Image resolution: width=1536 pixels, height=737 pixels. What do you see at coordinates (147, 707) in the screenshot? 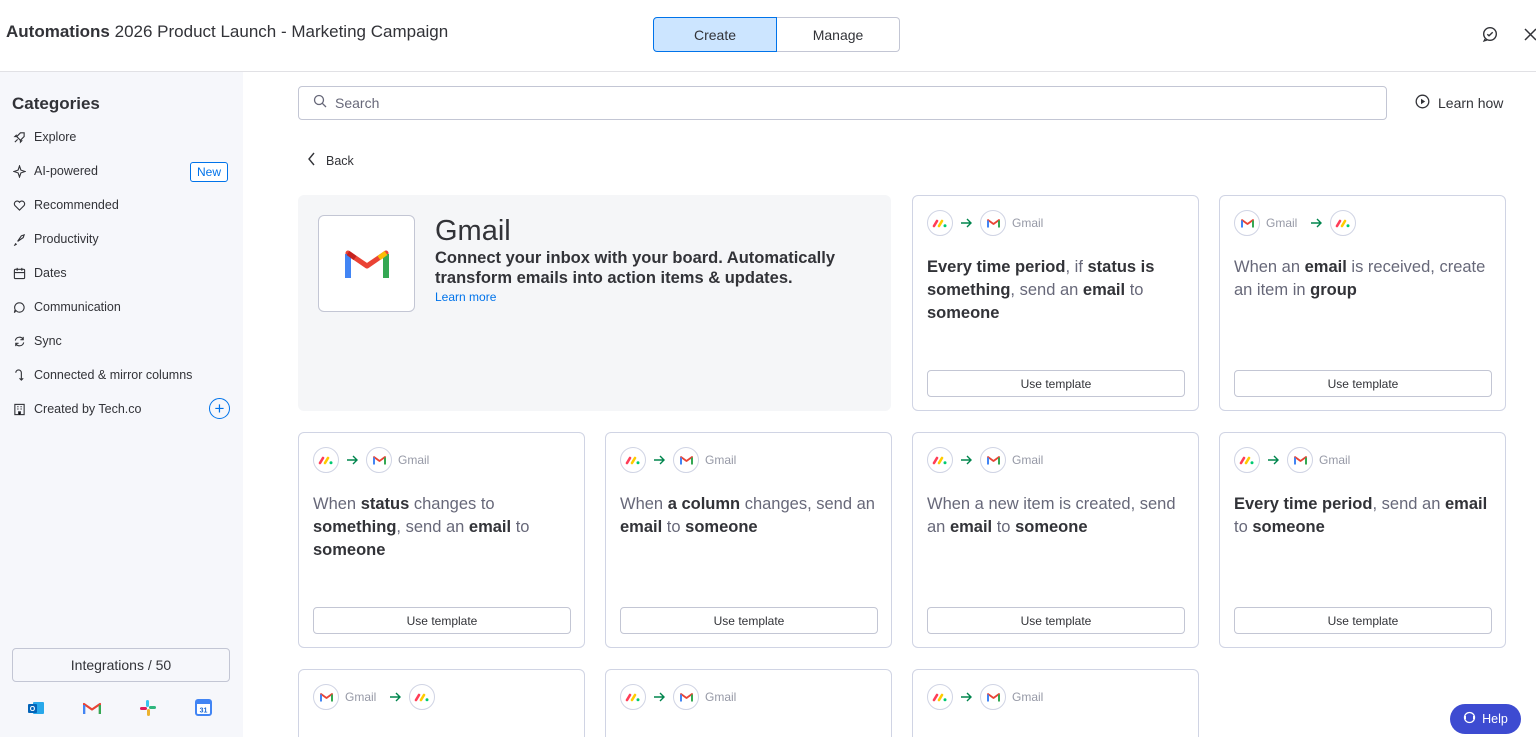
I see `slack-icon` at bounding box center [147, 707].